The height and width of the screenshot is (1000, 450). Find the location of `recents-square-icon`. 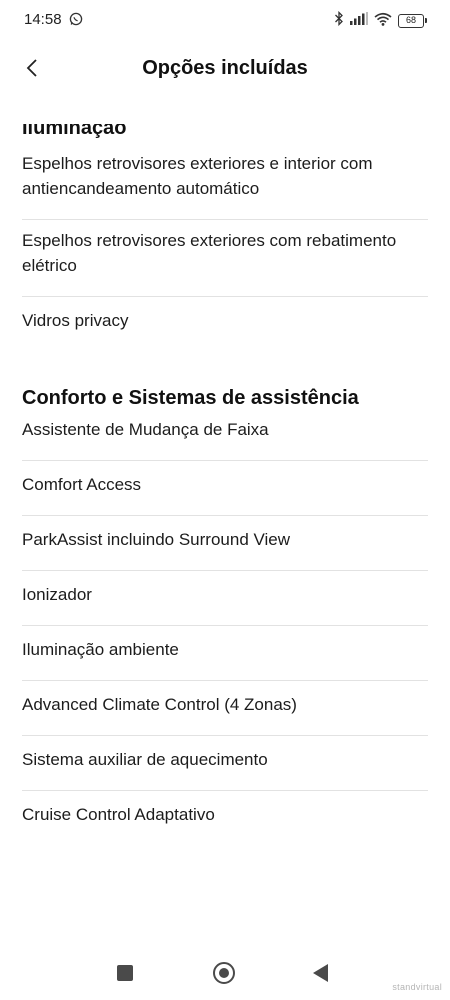

recents-square-icon is located at coordinates (125, 973).